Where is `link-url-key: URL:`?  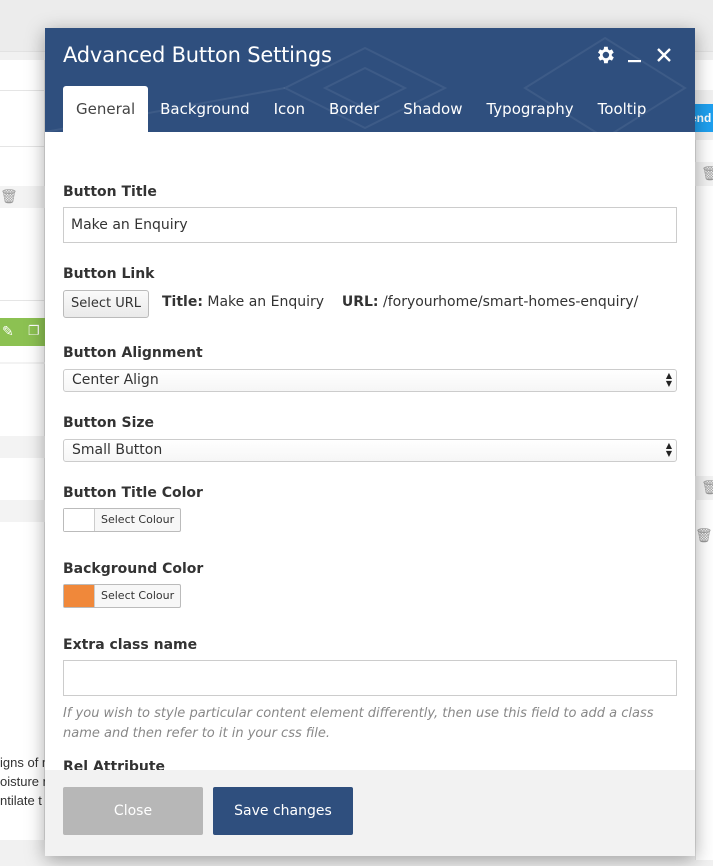
link-url-key: URL: is located at coordinates (360, 302).